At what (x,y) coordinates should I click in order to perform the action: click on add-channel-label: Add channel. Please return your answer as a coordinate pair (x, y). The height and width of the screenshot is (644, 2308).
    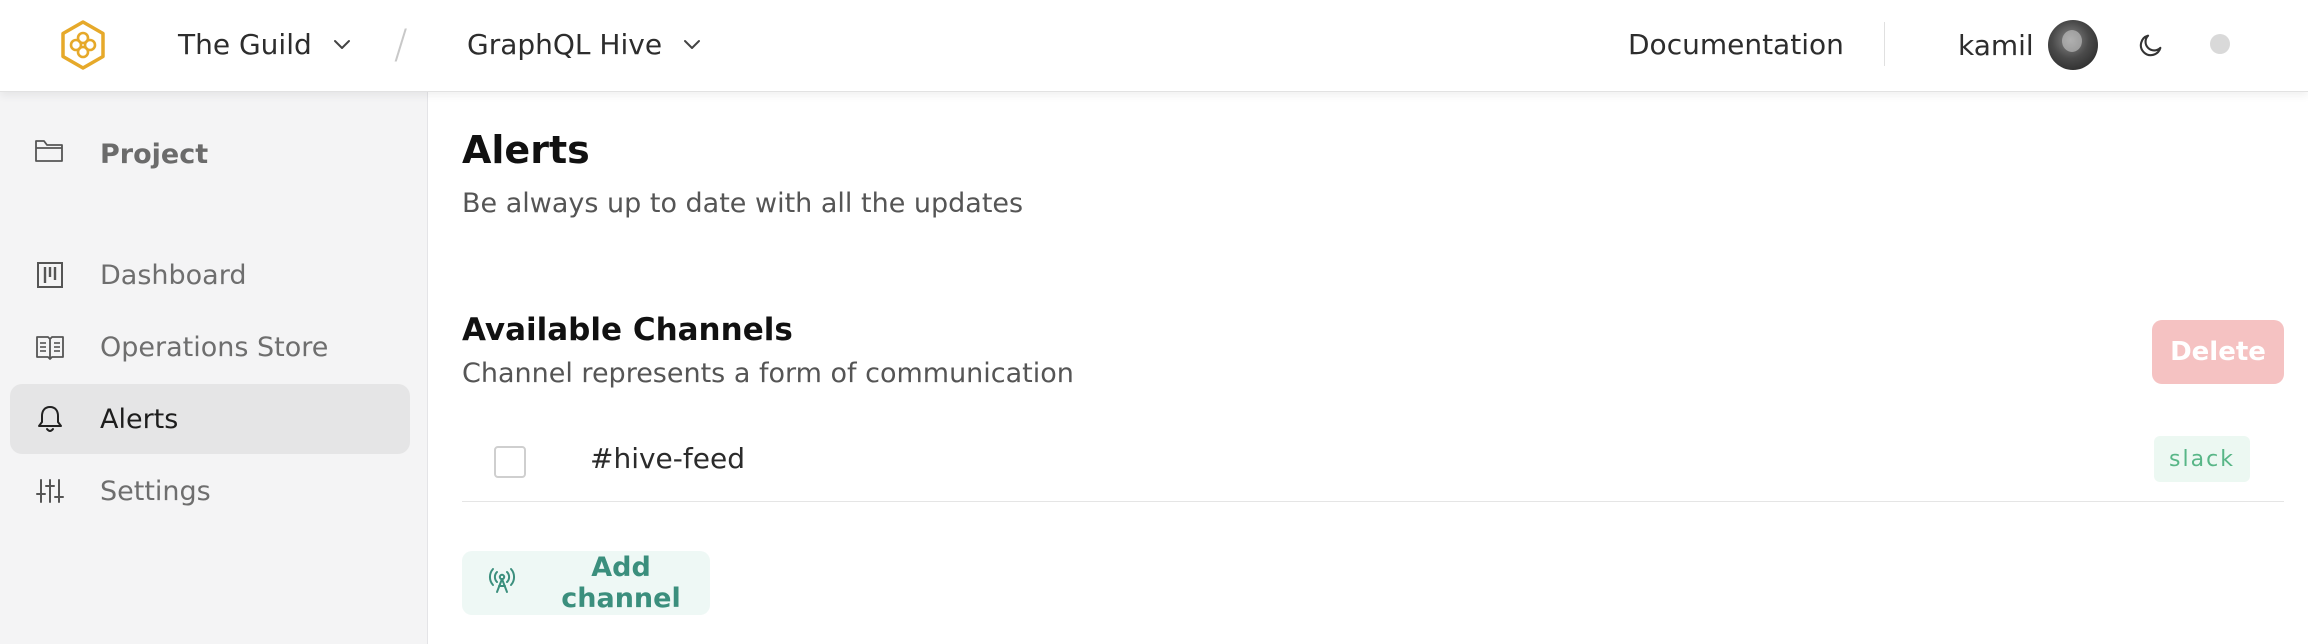
    Looking at the image, I should click on (621, 583).